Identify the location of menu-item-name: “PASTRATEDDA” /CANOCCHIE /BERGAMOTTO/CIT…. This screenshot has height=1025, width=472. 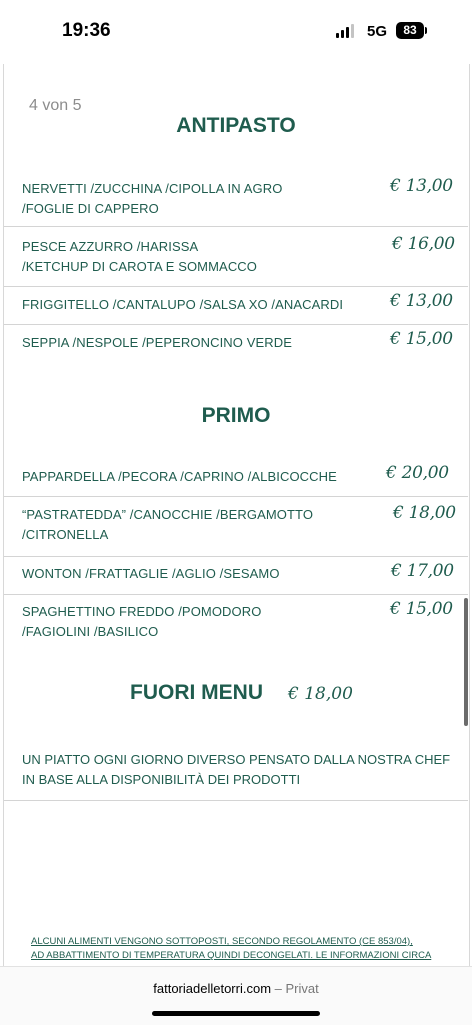
(168, 524).